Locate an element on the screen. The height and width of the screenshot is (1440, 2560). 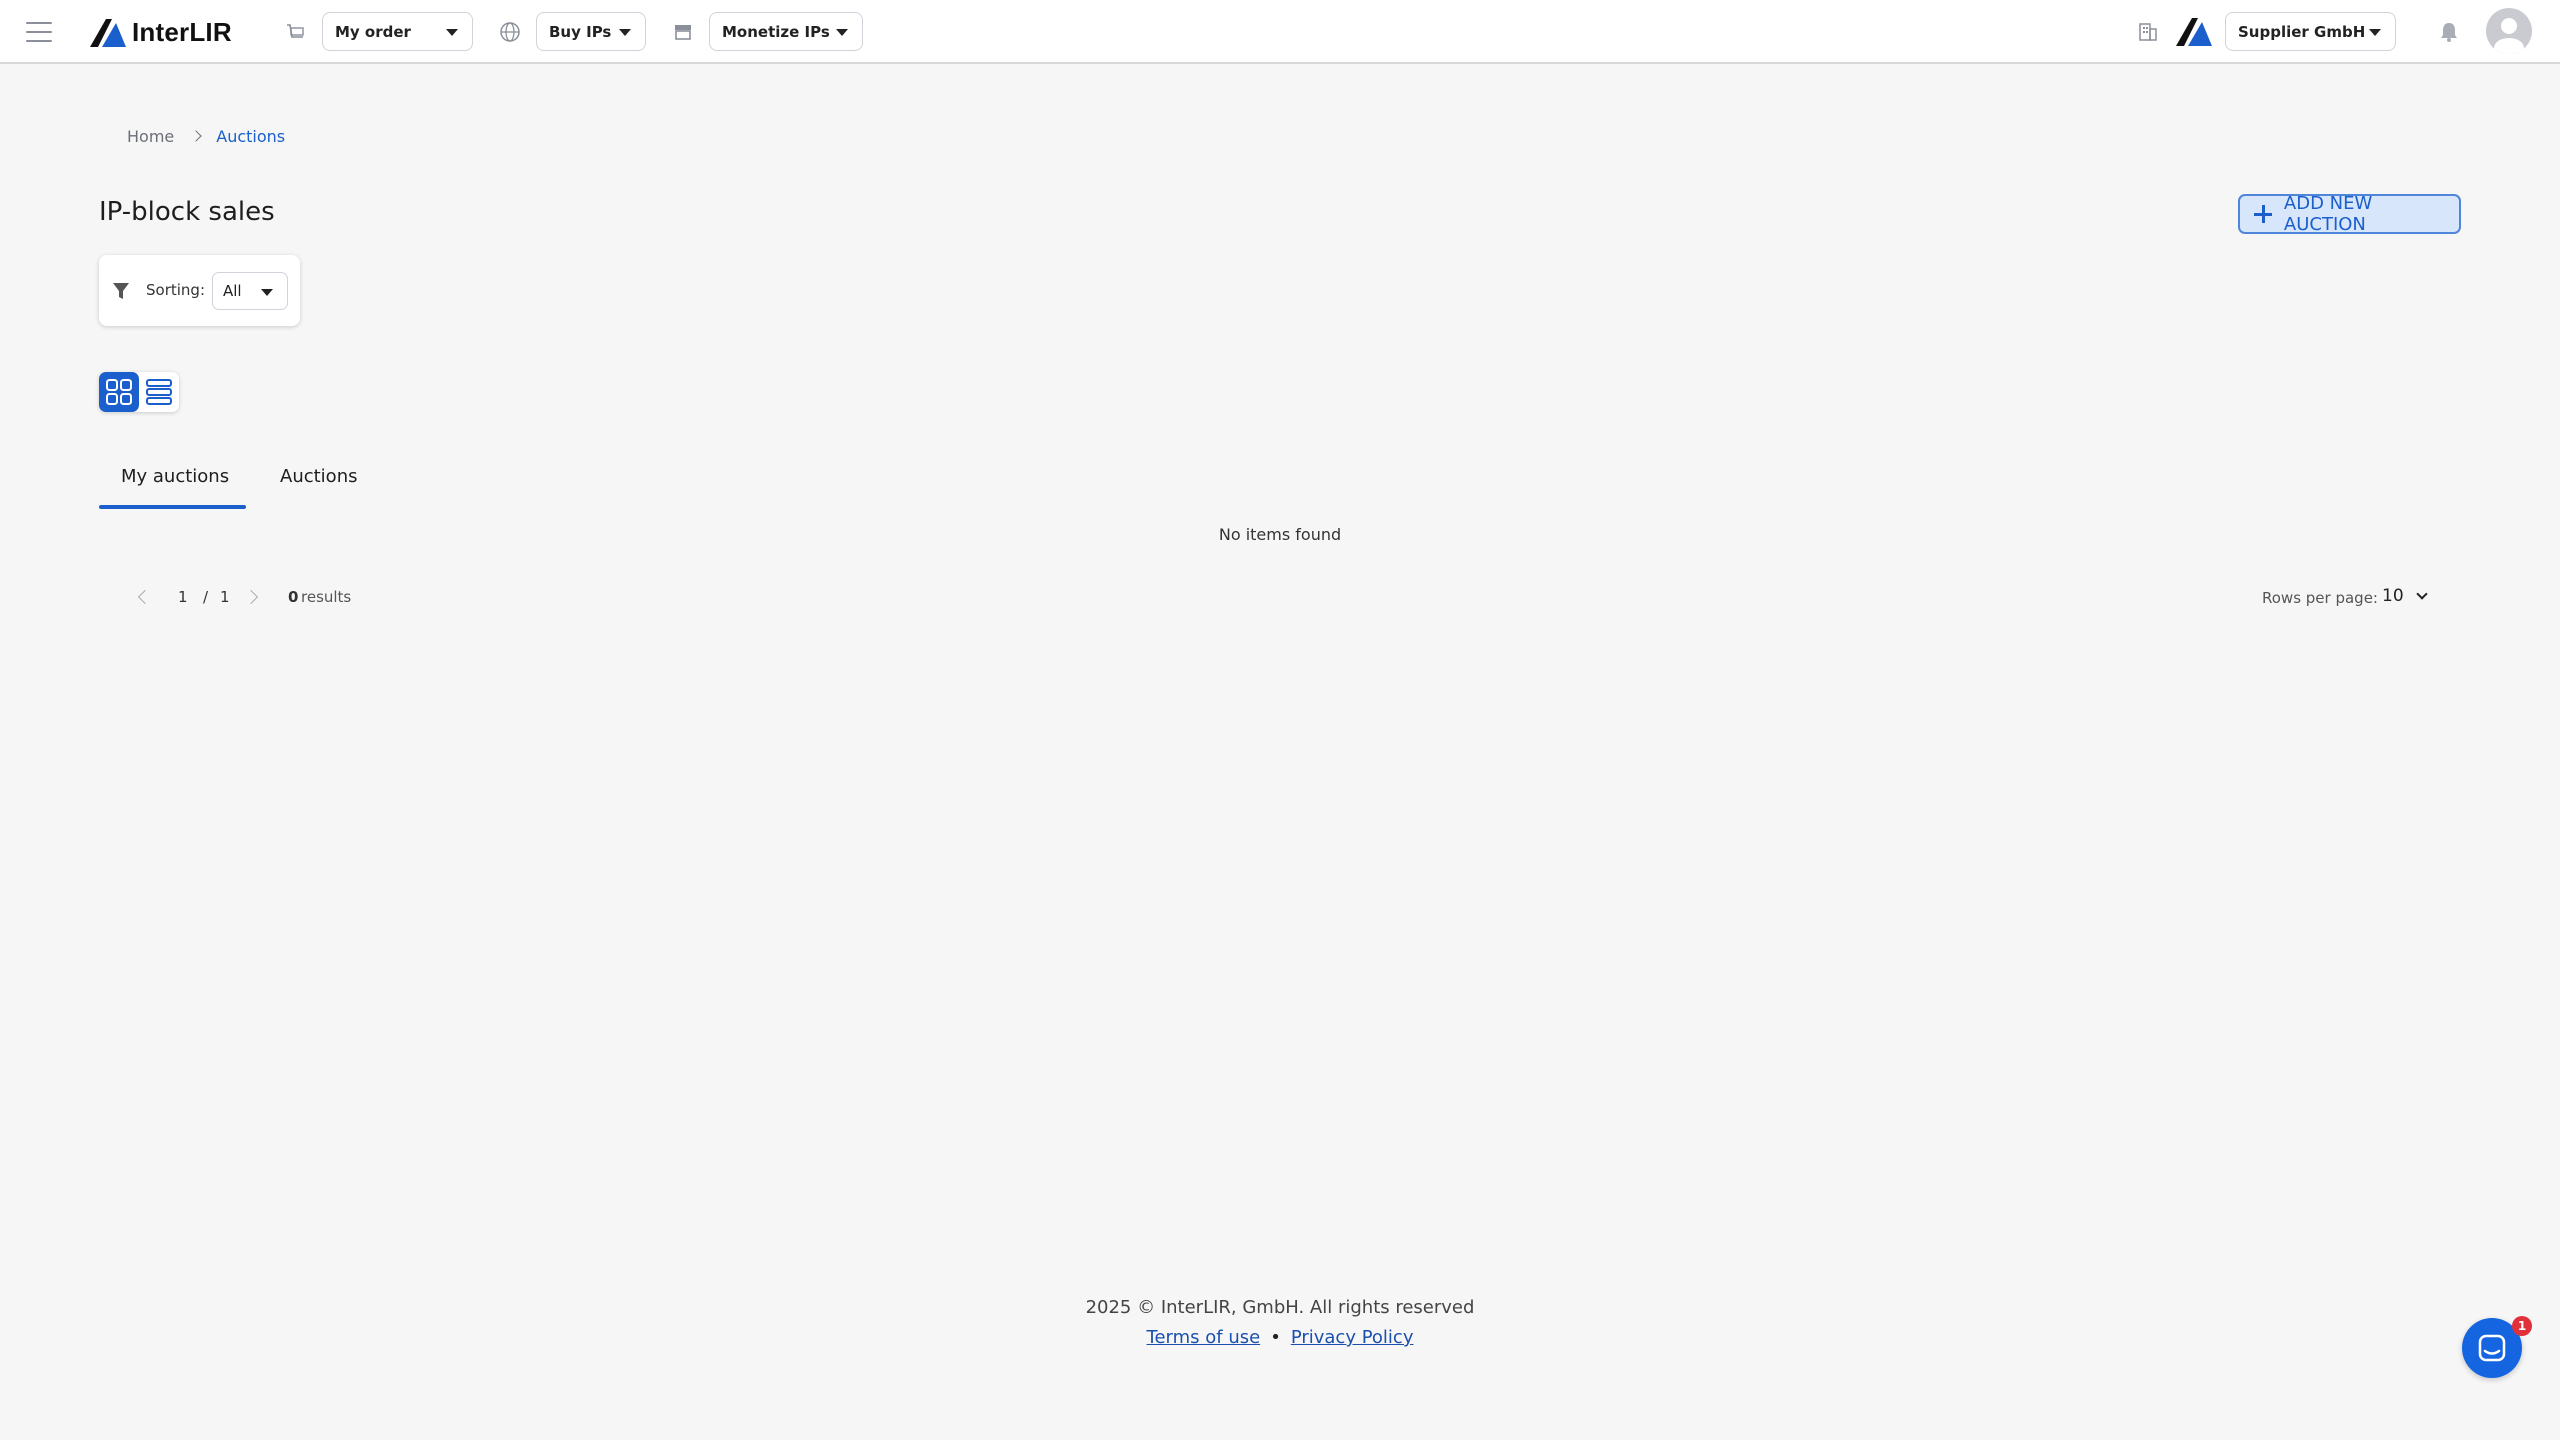
filter-panel: Sorting: All is located at coordinates (199, 290).